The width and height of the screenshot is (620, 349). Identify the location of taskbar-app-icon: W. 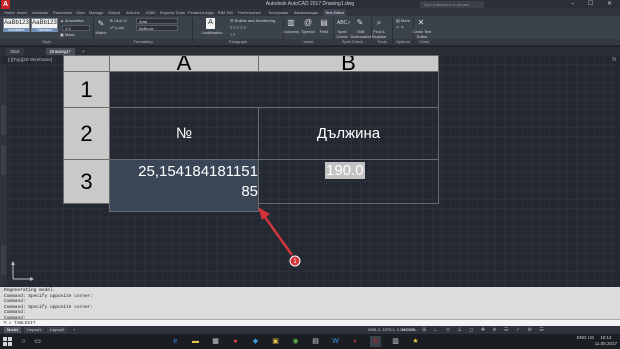
(335, 341).